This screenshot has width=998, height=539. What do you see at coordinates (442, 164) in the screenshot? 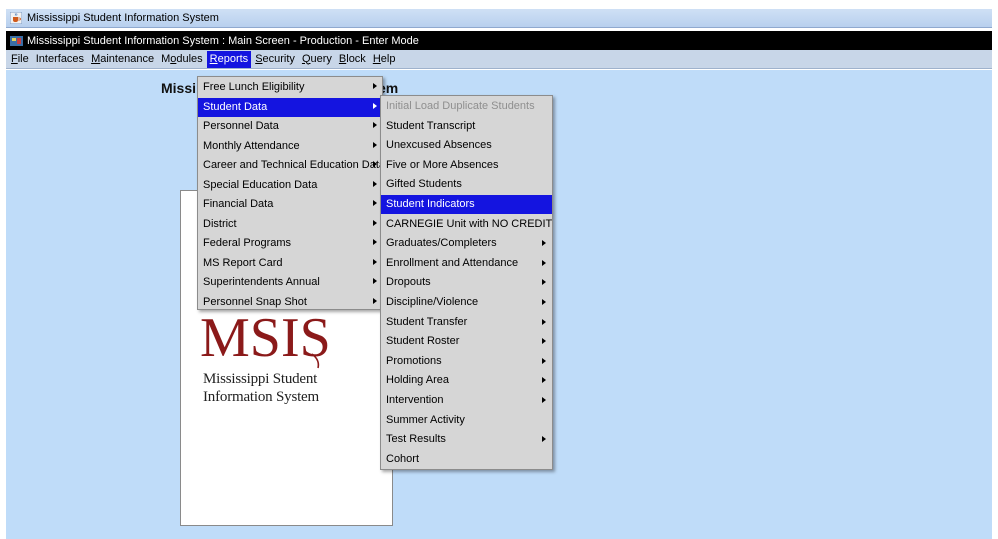
I see `student-data-item-label: Five or More Absences` at bounding box center [442, 164].